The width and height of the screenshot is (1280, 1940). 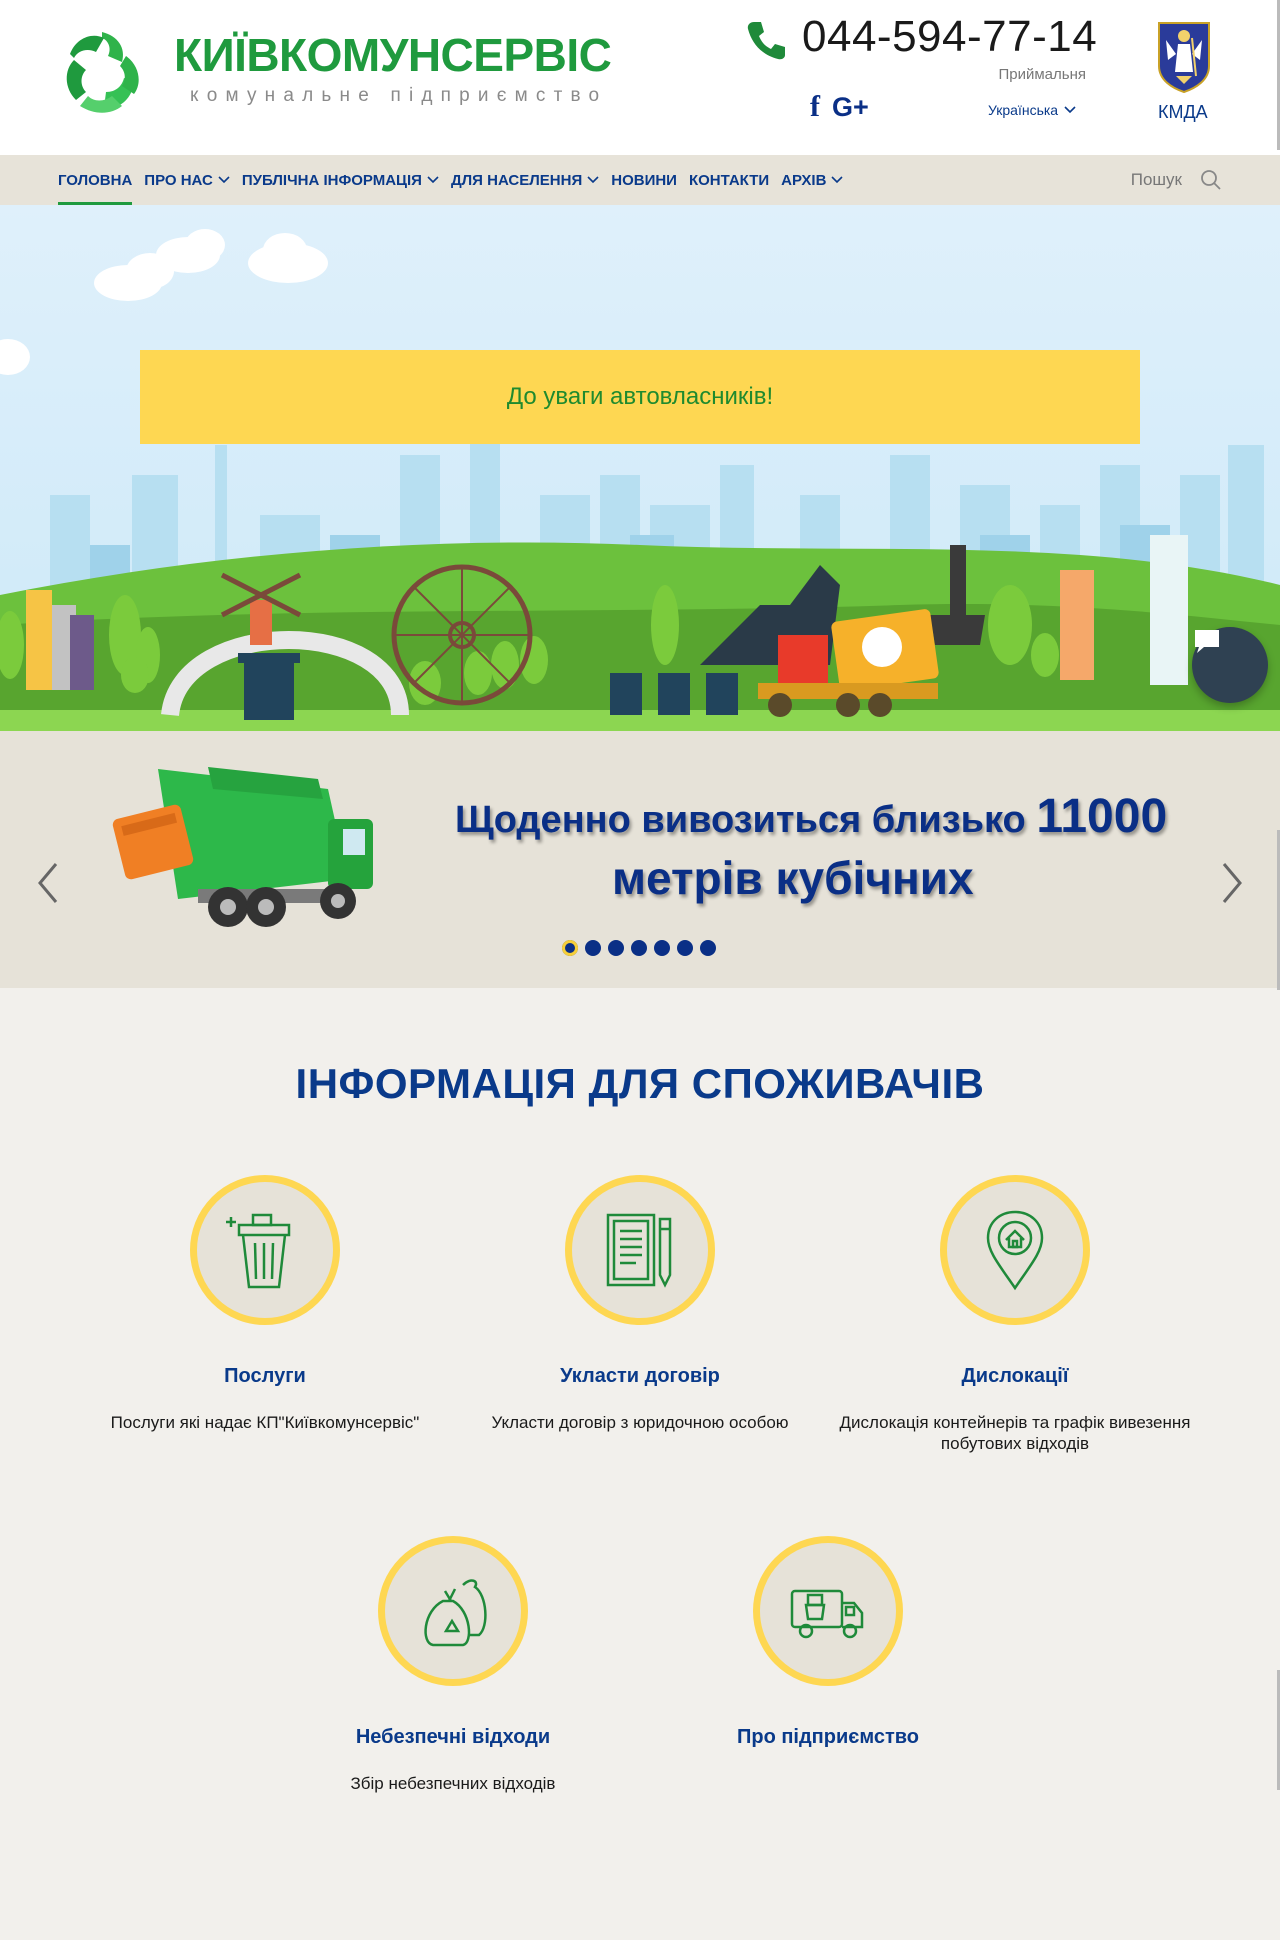 What do you see at coordinates (746, 820) in the screenshot?
I see `slide-text-before: Щоденно вивозиться близько` at bounding box center [746, 820].